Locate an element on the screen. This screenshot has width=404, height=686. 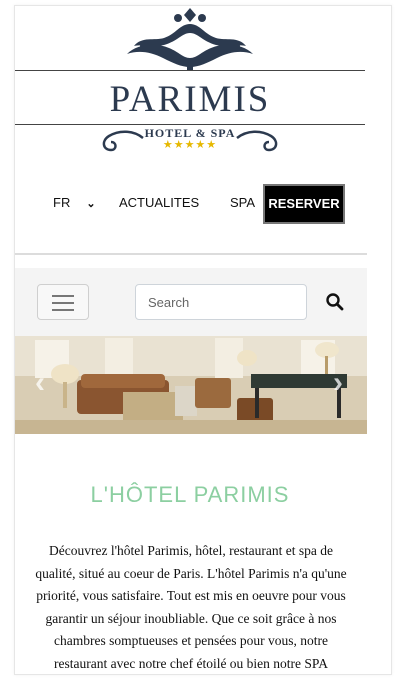
hero-carousel: ‹ › is located at coordinates (191, 385).